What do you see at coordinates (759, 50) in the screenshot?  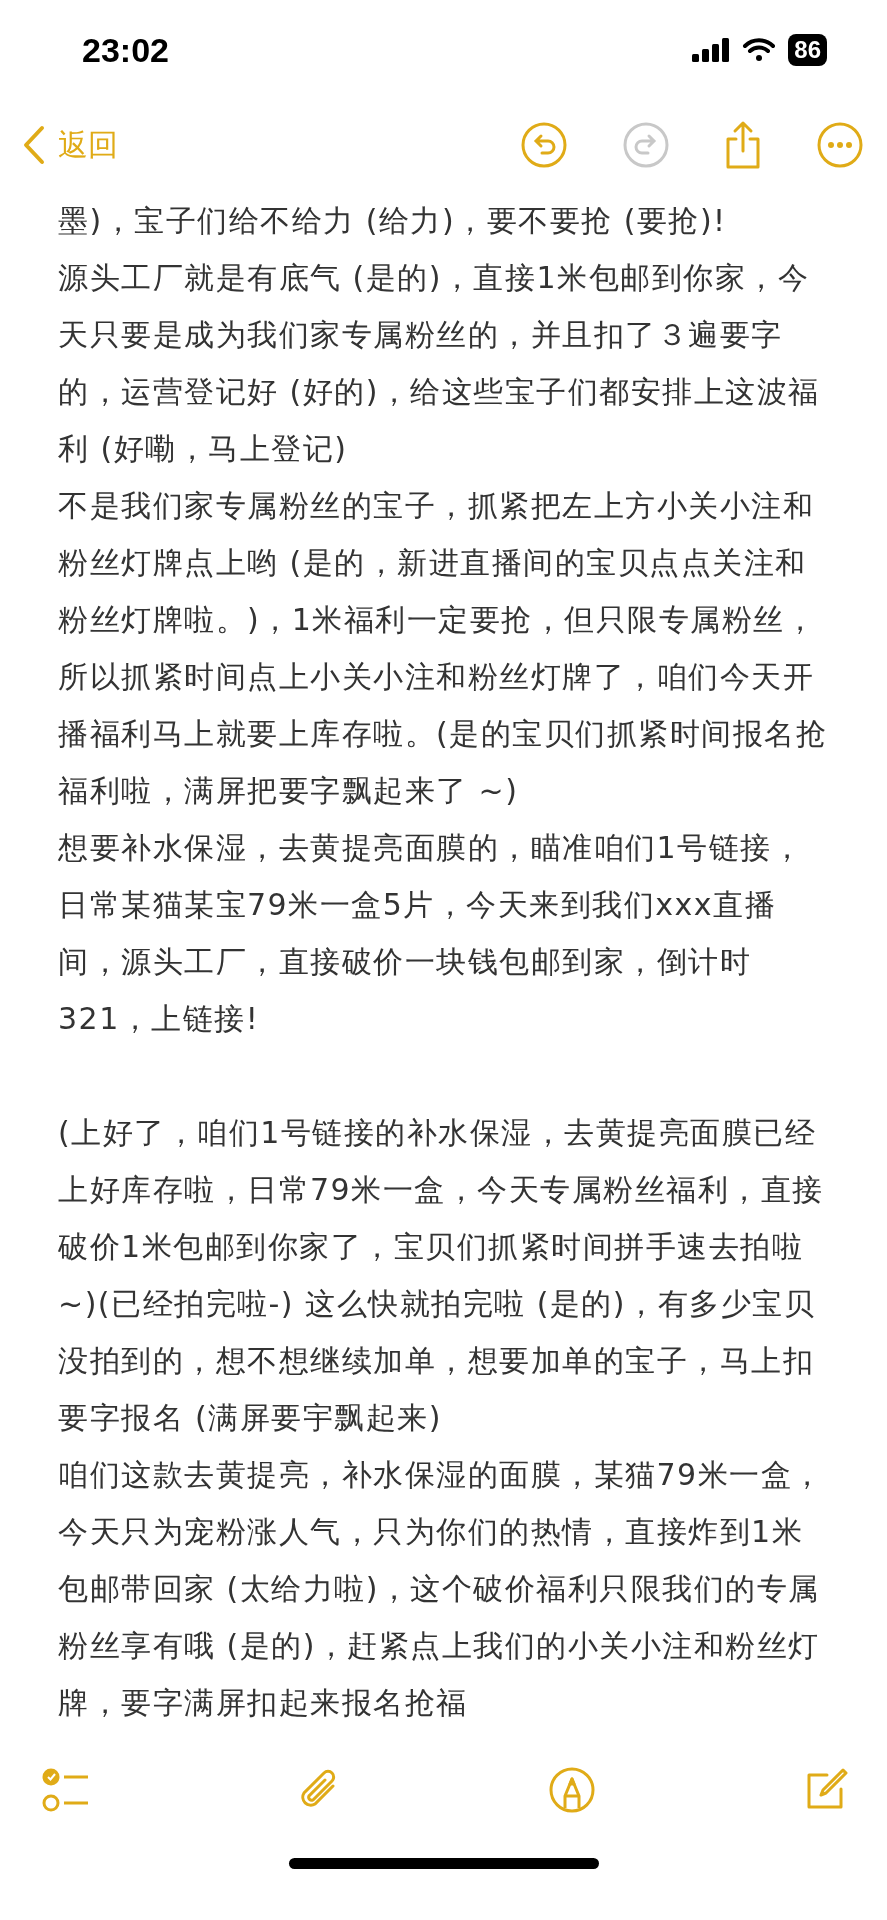 I see `wifi-icon` at bounding box center [759, 50].